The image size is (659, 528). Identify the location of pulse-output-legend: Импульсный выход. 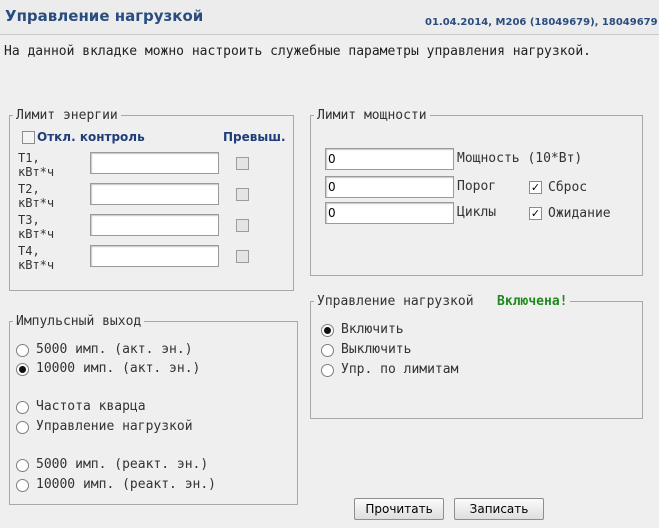
(79, 321).